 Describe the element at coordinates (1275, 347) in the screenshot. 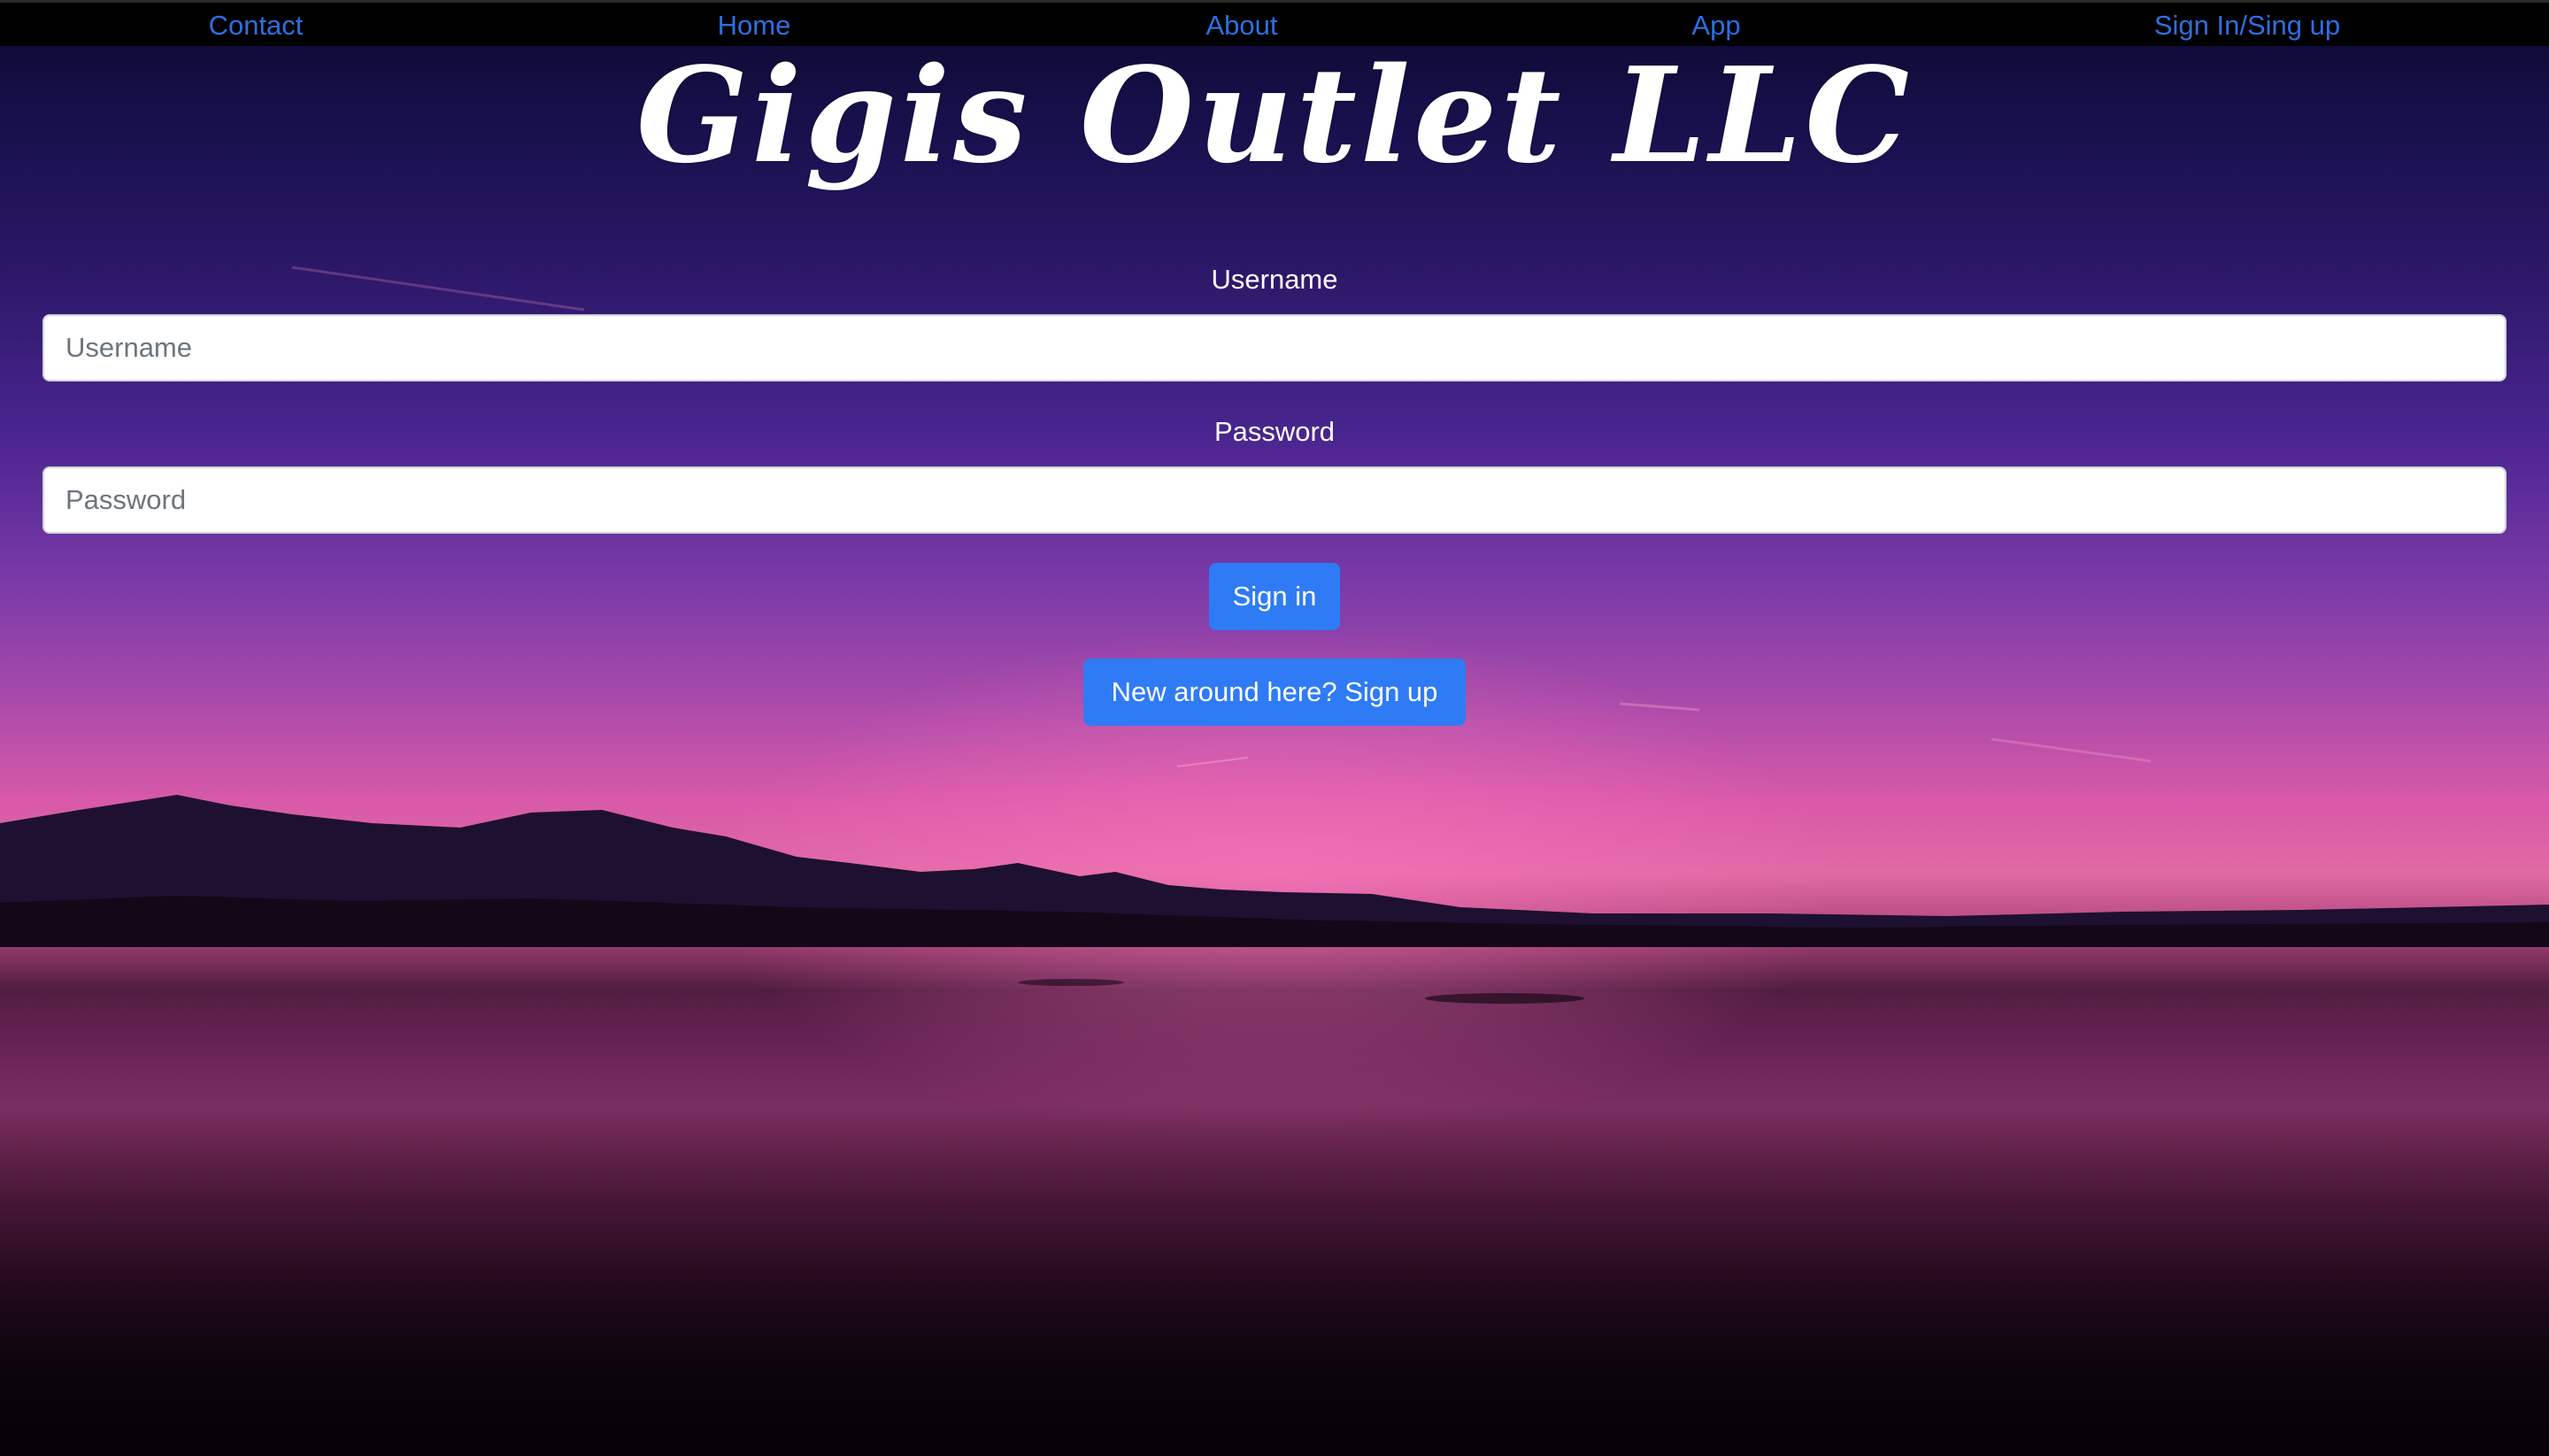

I see `username-input` at that location.